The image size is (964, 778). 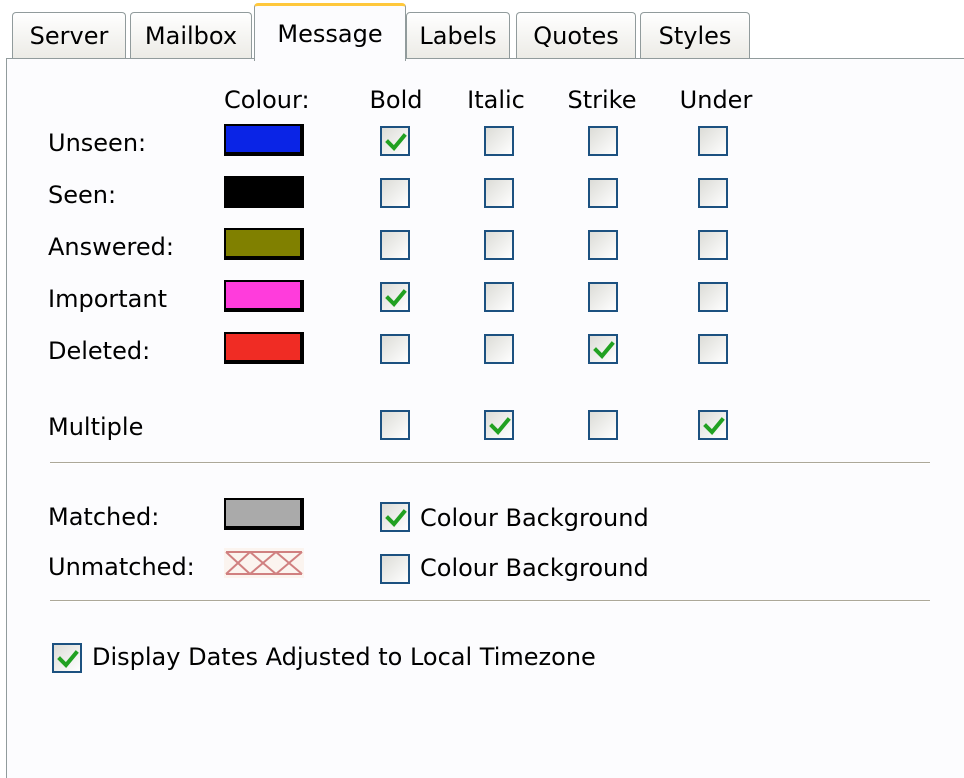 I want to click on colour-swatch-important, so click(x=264, y=296).